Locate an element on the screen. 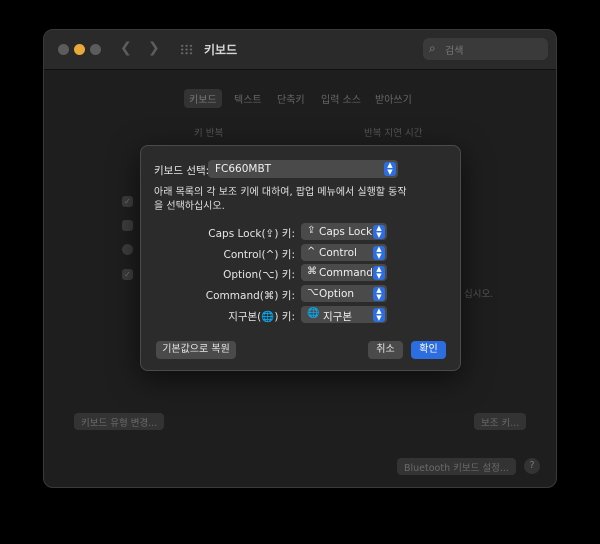 The width and height of the screenshot is (600, 544). globe-icon: 🌐 is located at coordinates (313, 313).